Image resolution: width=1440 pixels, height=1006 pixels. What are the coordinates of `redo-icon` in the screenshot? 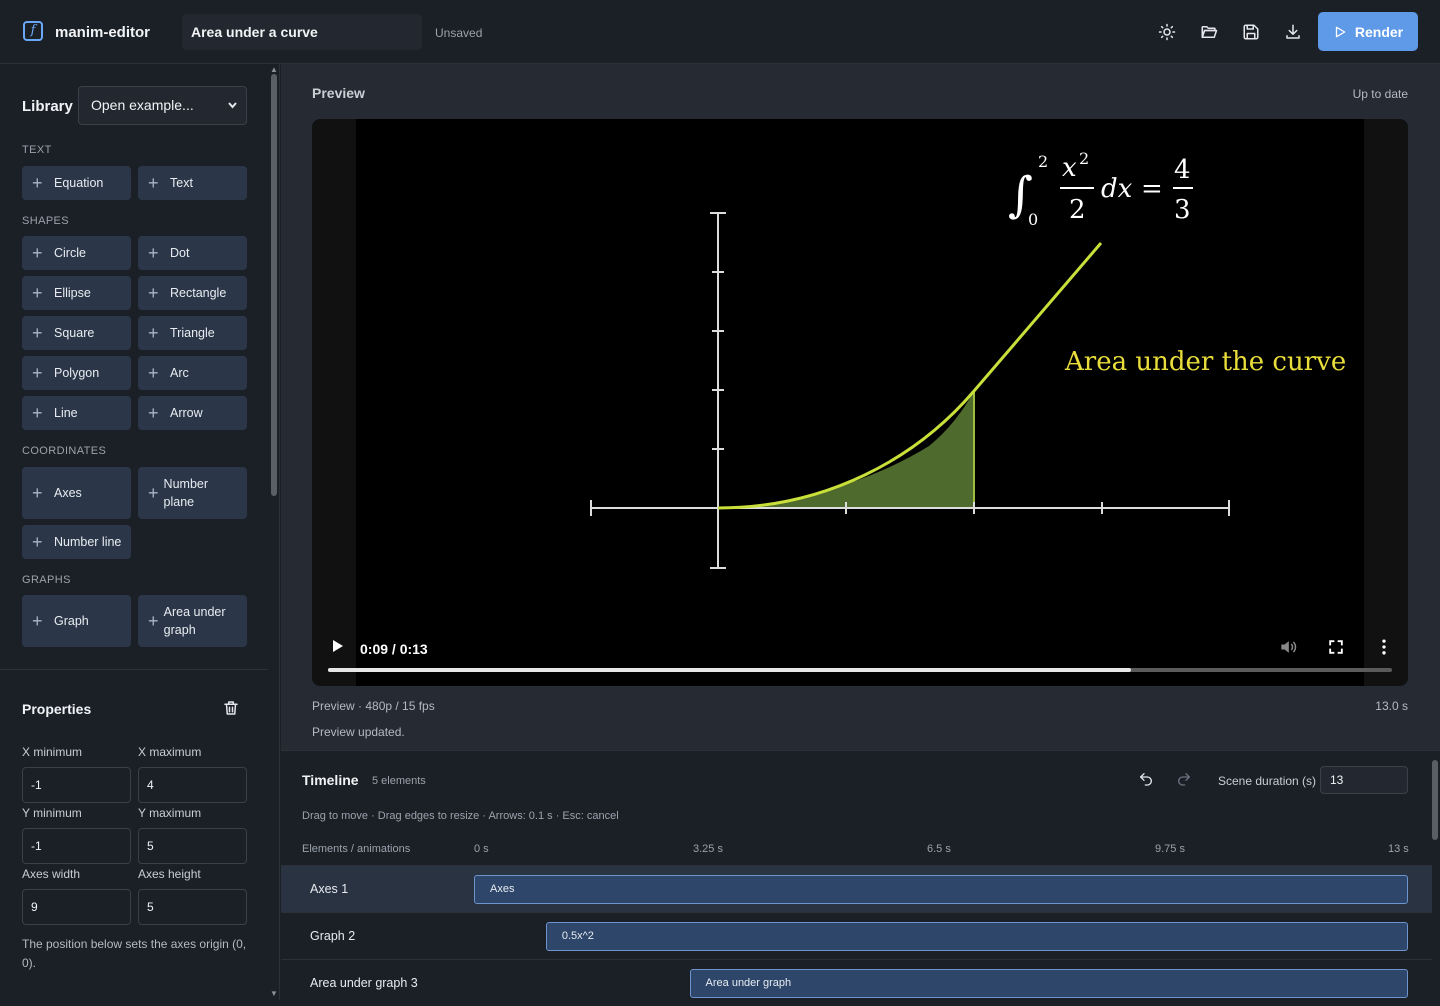 It's located at (1185, 780).